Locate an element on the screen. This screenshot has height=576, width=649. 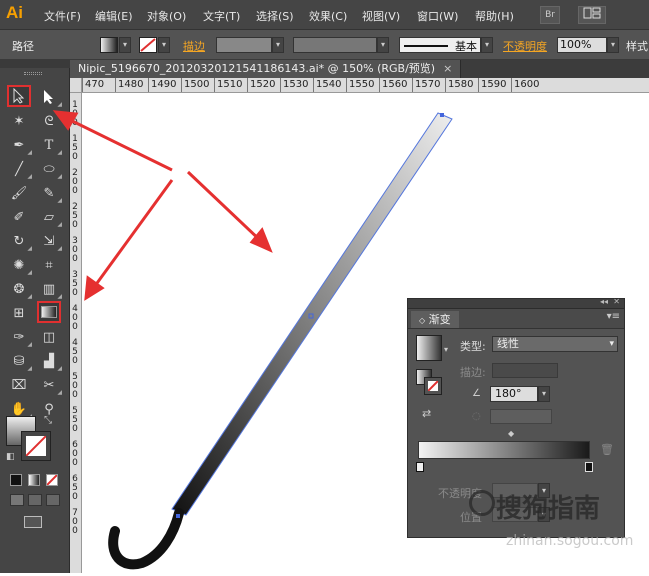
stroke-weight-field is located at coordinates (244, 45).